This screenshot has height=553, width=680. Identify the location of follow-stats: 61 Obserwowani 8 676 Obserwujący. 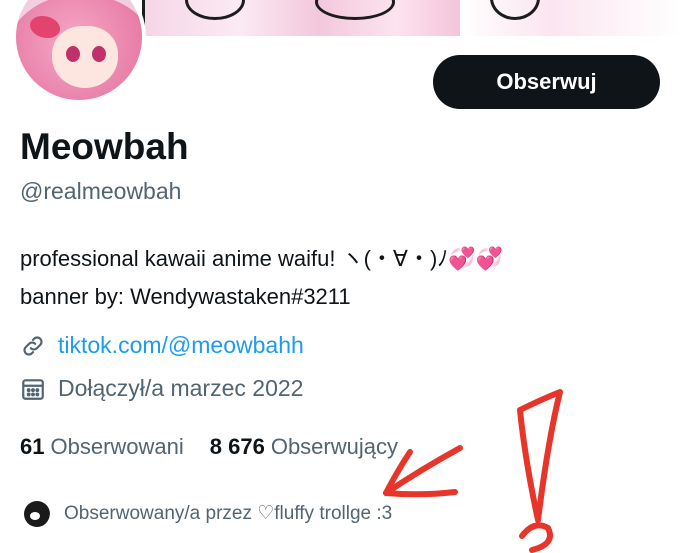
(222, 447).